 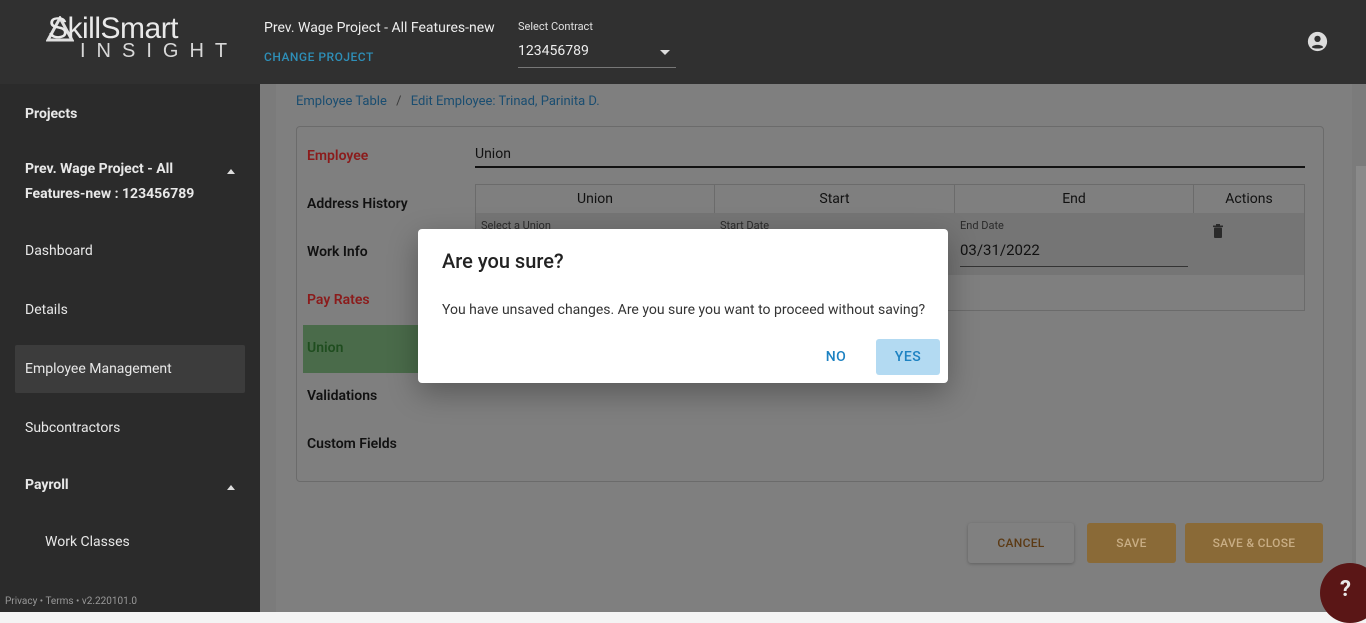 What do you see at coordinates (493, 154) in the screenshot?
I see `union-section-title: Union` at bounding box center [493, 154].